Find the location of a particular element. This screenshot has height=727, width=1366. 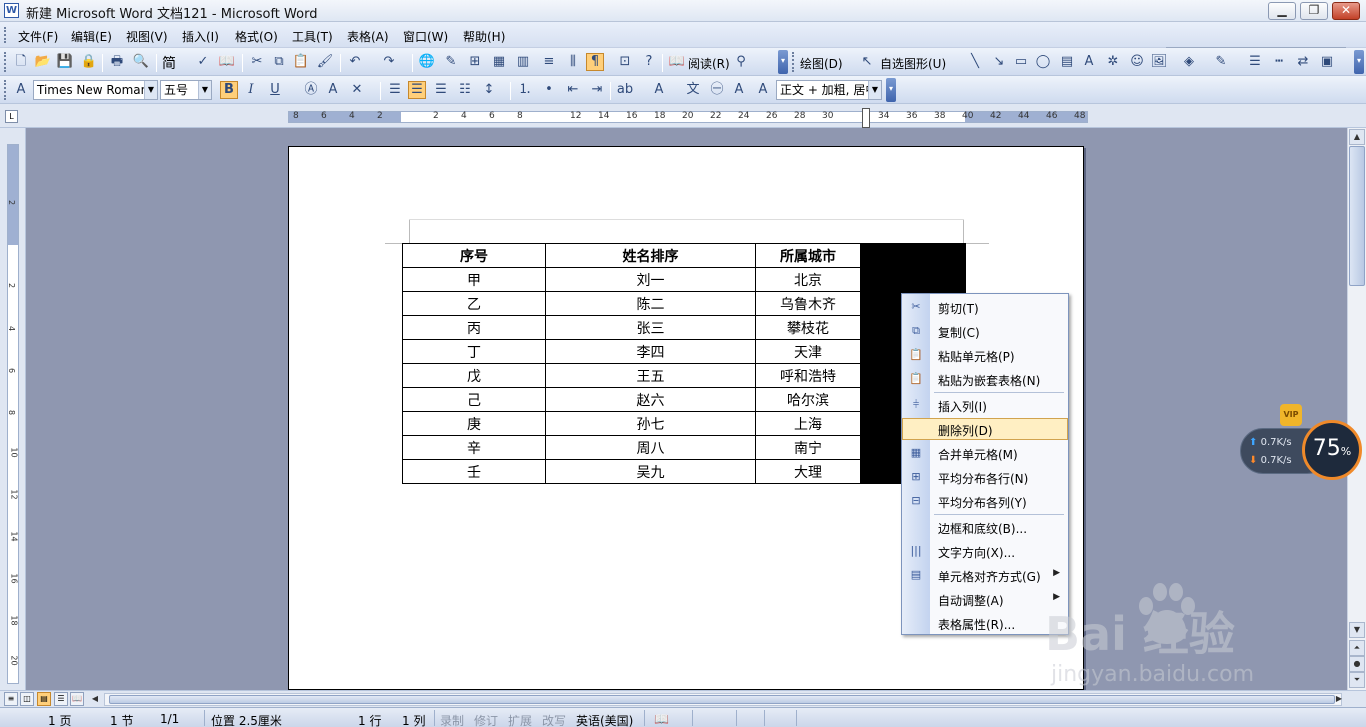

table-cell: 张三 is located at coordinates (650, 327).